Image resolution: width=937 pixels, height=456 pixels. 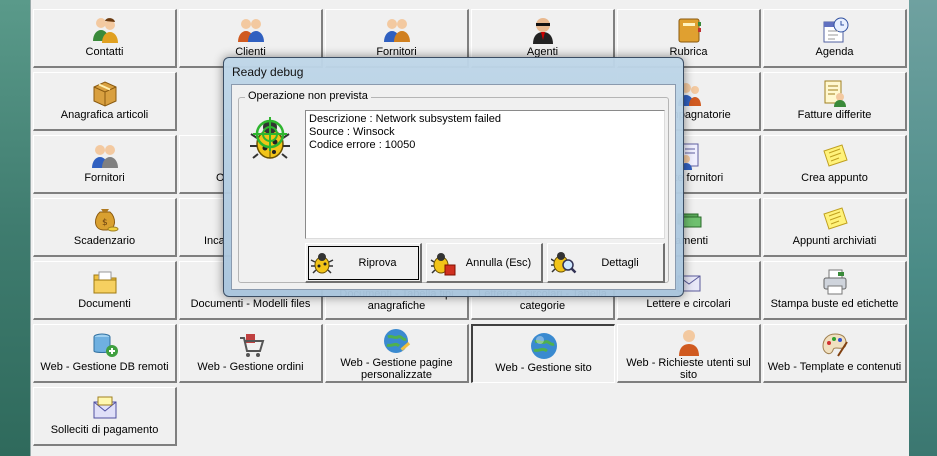 I want to click on web-gestione-pagine-personalizzate-button: Web - Gestione pagine personalizzate, so click(x=397, y=353).